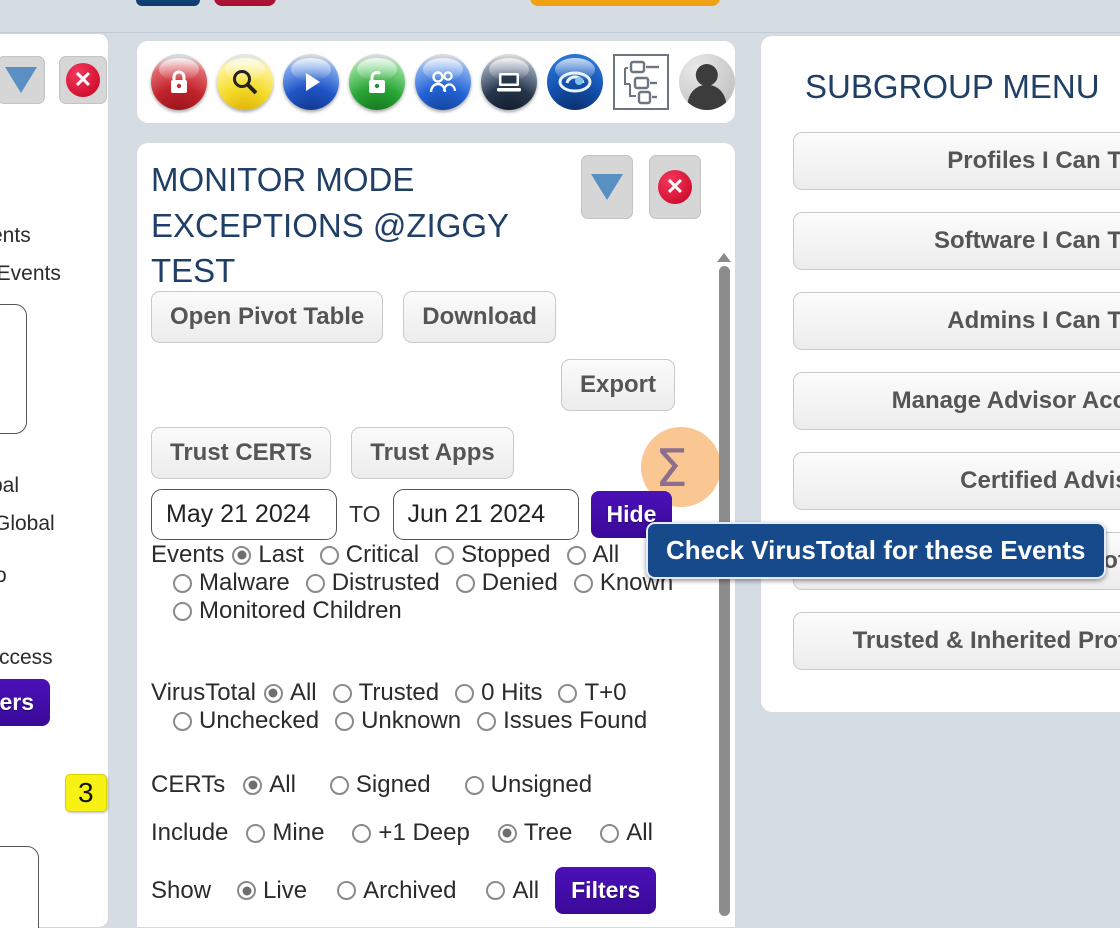 The image size is (1120, 928). I want to click on cloud-glyph, so click(575, 82).